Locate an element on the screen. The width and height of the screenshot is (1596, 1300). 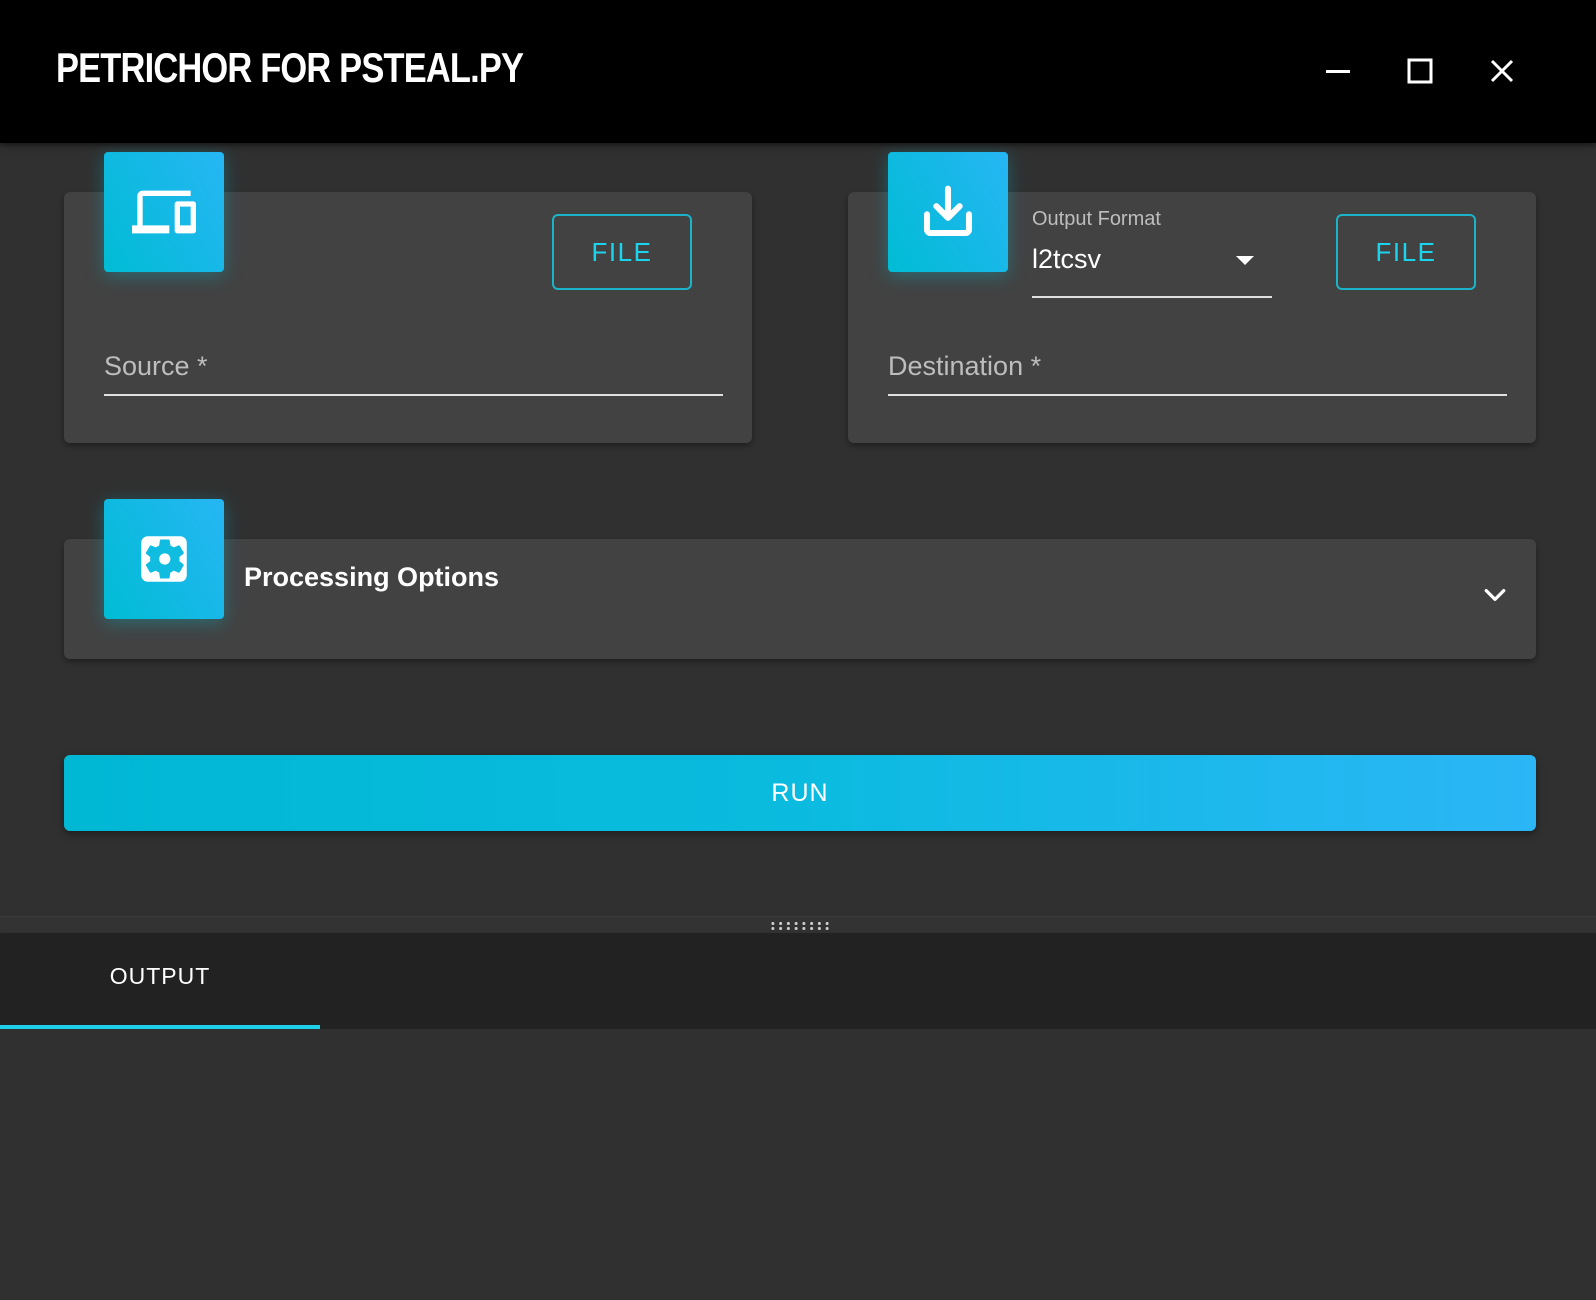
devices-icon is located at coordinates (164, 212).